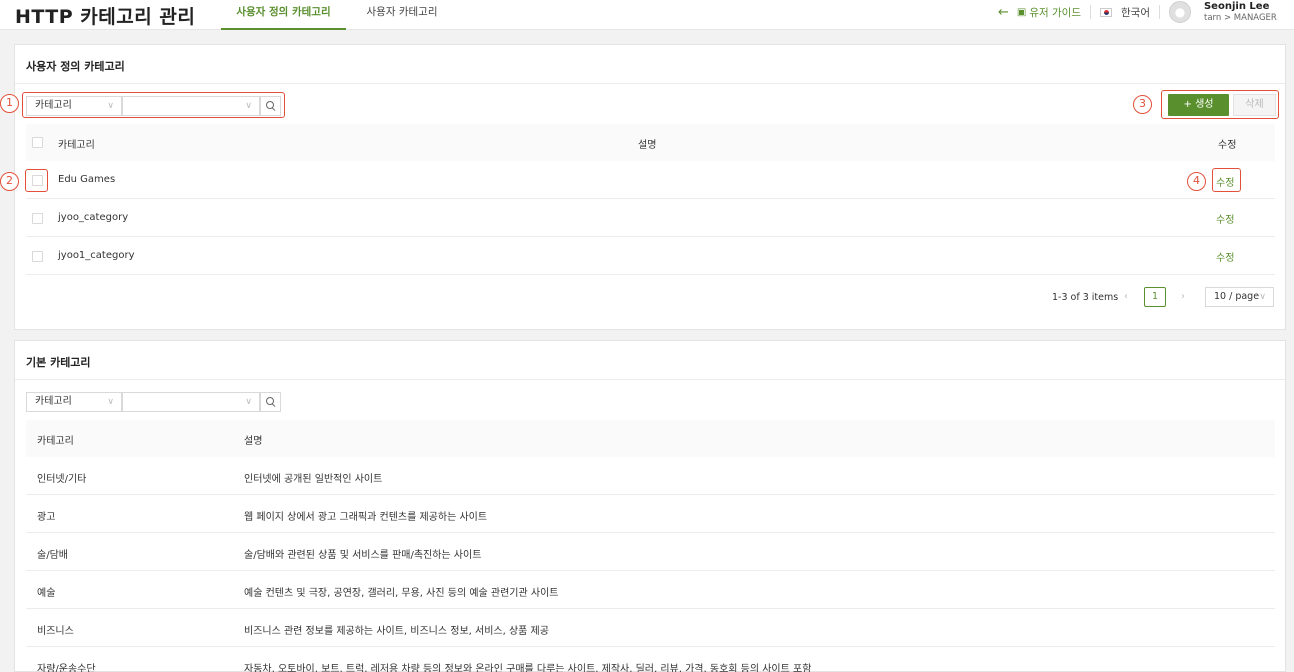  I want to click on row-category: jyoo1_category, so click(96, 255).